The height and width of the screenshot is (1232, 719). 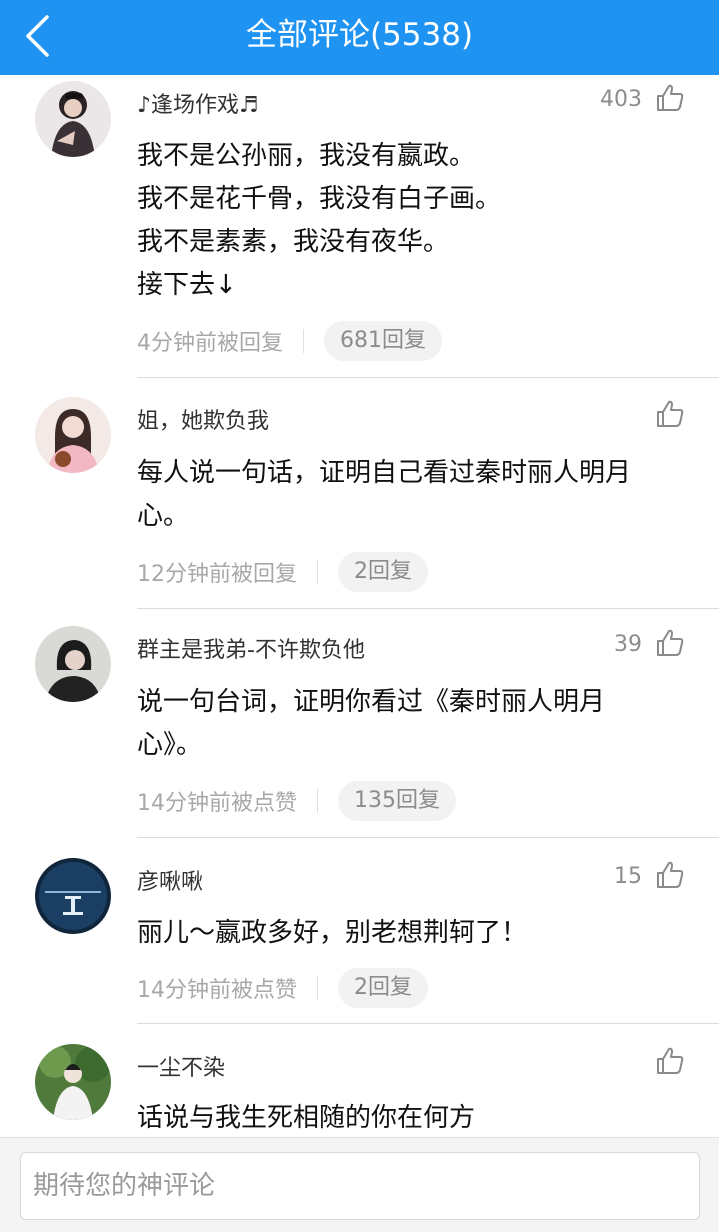 What do you see at coordinates (187, 285) in the screenshot?
I see `comment-line: 接下去↓` at bounding box center [187, 285].